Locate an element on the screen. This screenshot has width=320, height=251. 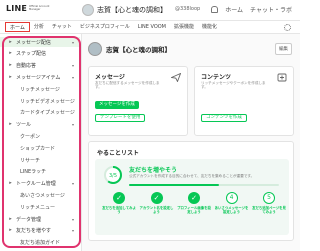
sidebar-item-label: リッチメッセージ is located at coordinates (40, 89).